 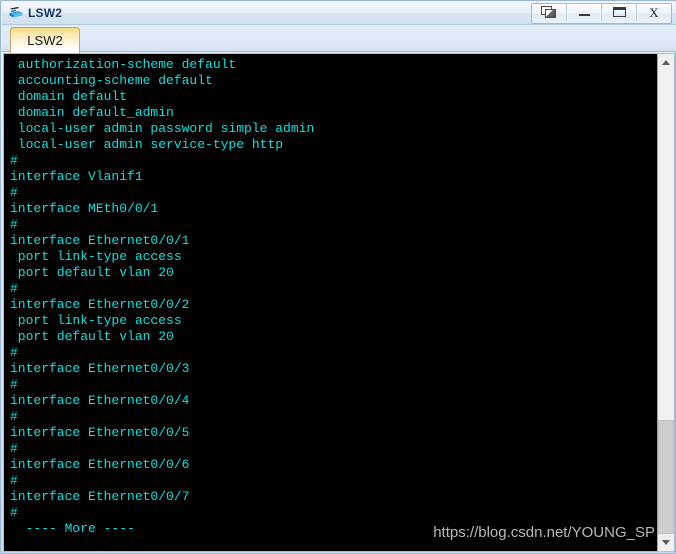 I want to click on switch-device-icon, so click(x=16, y=13).